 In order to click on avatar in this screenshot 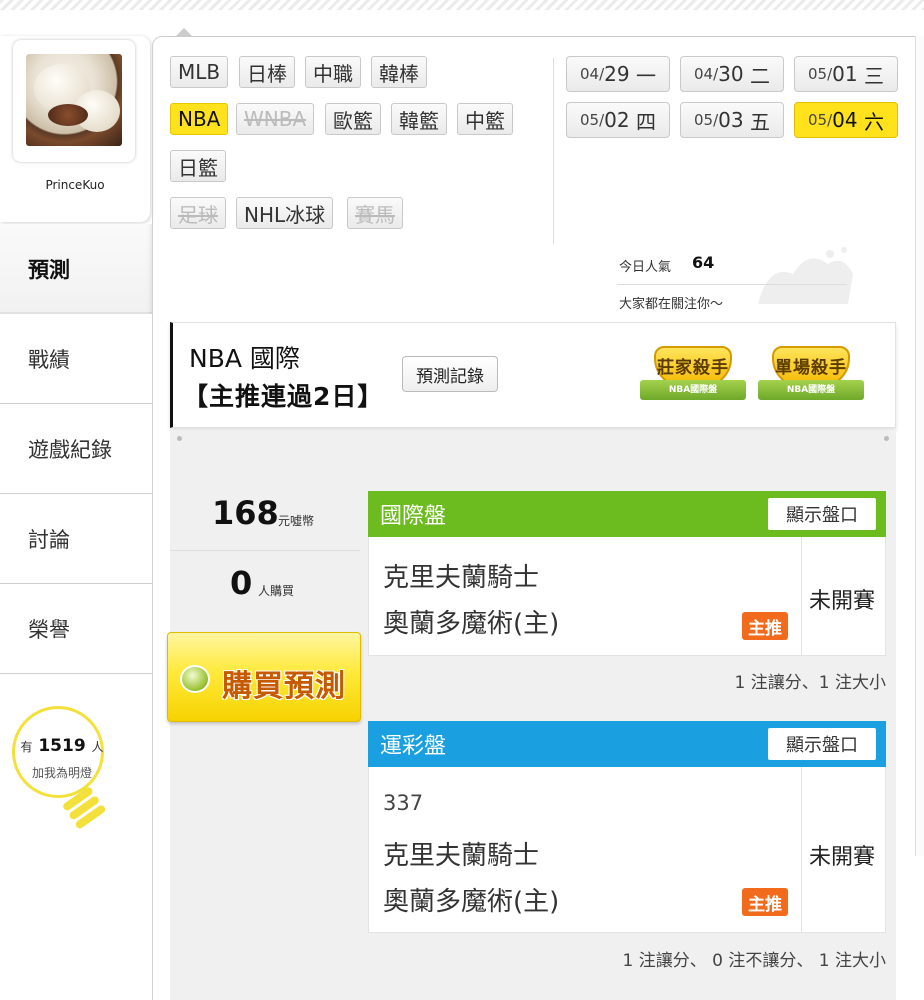, I will do `click(74, 100)`.